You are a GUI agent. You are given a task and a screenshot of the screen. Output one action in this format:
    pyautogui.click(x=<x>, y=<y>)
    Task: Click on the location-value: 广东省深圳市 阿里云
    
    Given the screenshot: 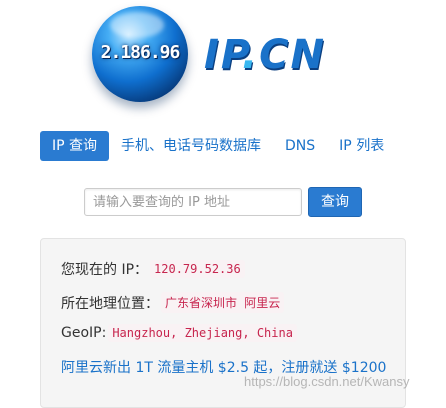 What is the action you would take?
    pyautogui.click(x=223, y=302)
    